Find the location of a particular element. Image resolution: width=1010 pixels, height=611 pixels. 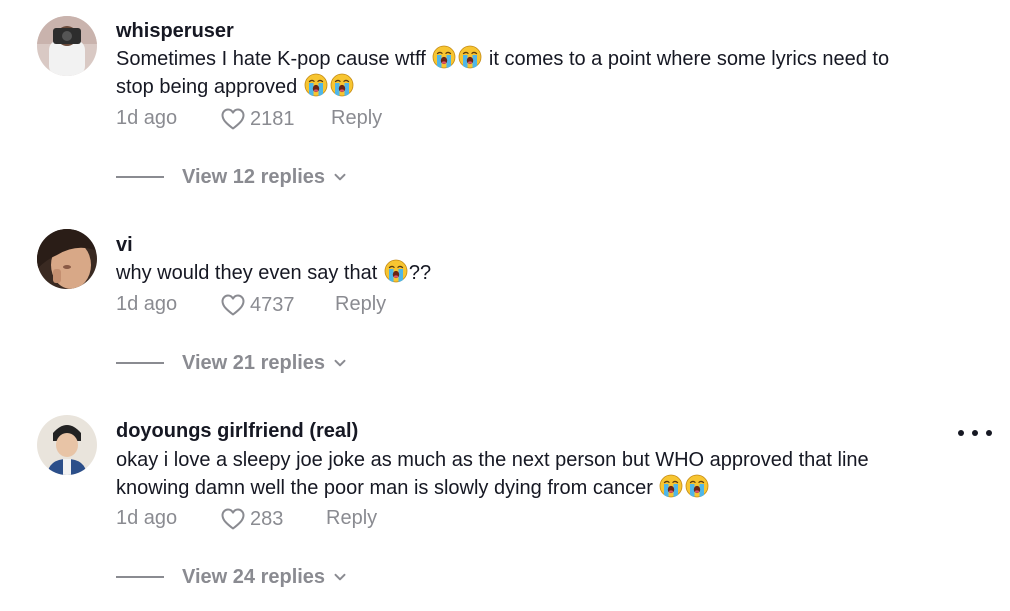

like-count: 2181 is located at coordinates (272, 118).